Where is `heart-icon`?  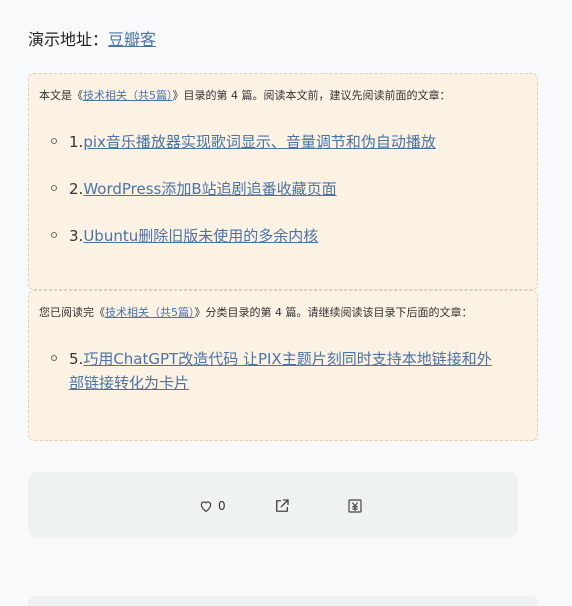 heart-icon is located at coordinates (206, 506).